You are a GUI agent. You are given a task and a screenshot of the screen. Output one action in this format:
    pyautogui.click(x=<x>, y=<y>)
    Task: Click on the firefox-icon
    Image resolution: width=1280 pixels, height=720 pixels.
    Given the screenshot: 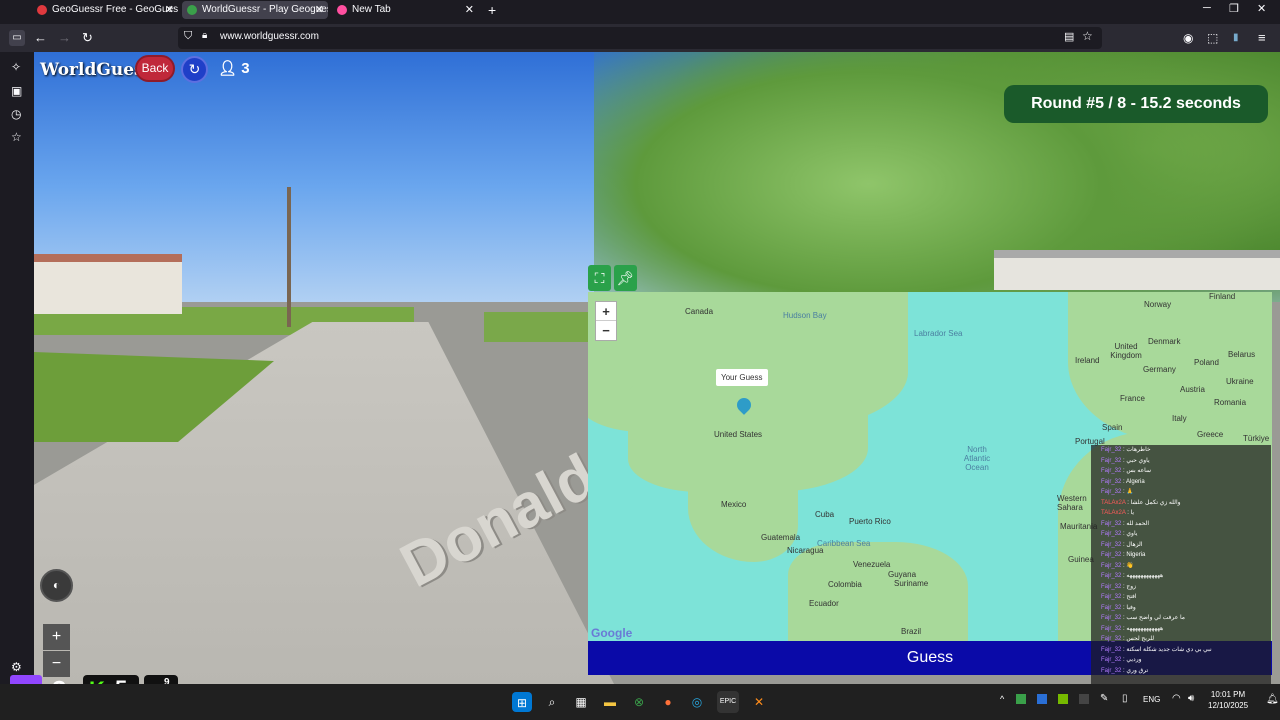 What is the action you would take?
    pyautogui.click(x=342, y=10)
    